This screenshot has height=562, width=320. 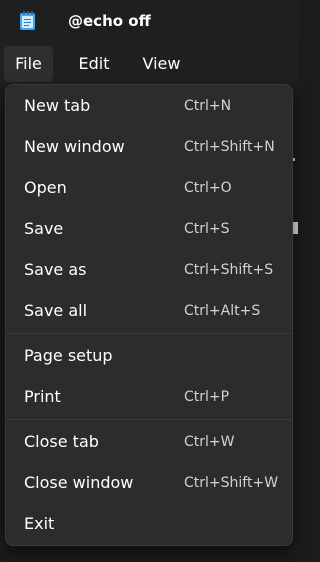 I want to click on menu-item-label: Save all, so click(x=56, y=310).